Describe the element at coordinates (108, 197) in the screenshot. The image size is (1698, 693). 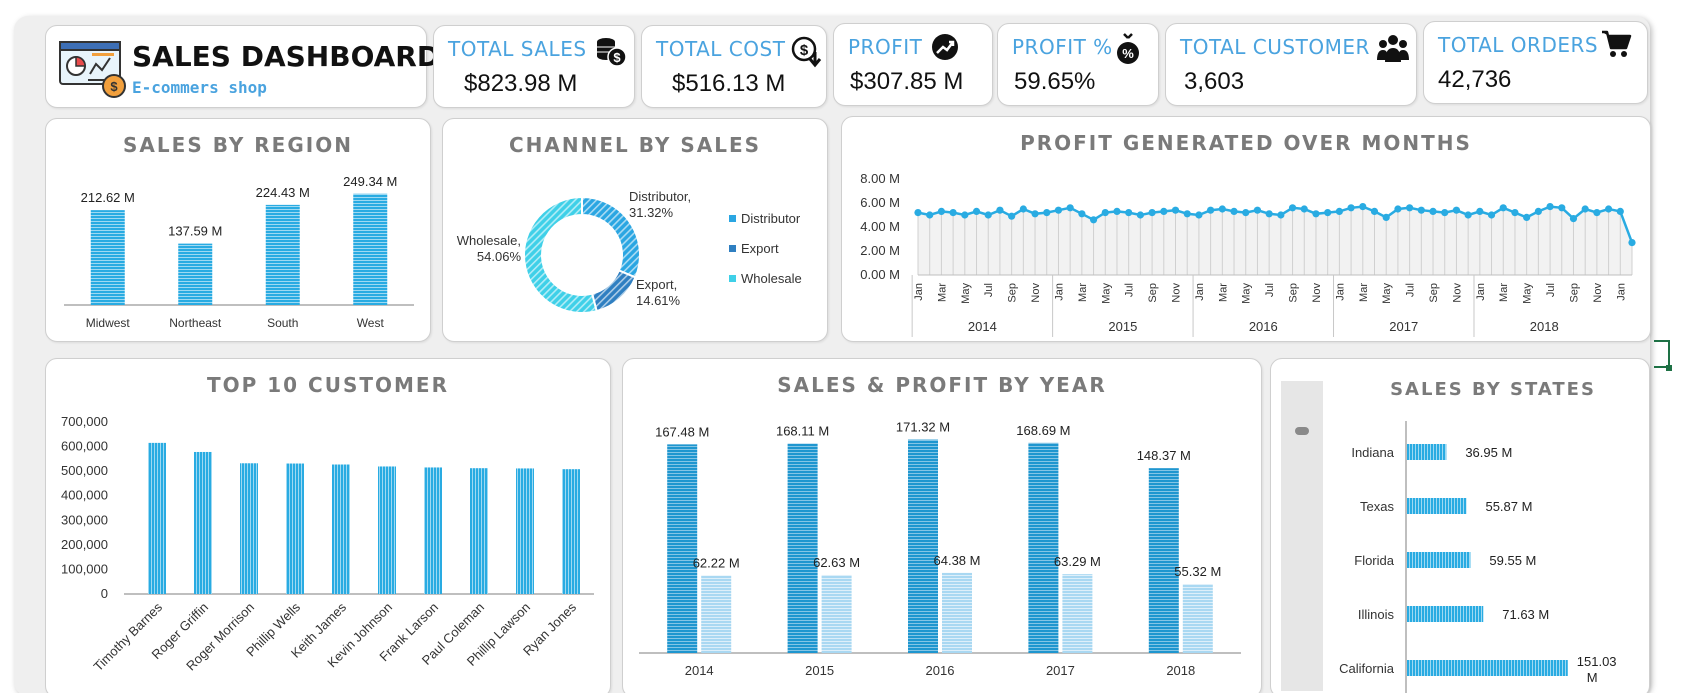
I see `bar-data-label: 212.62 M` at that location.